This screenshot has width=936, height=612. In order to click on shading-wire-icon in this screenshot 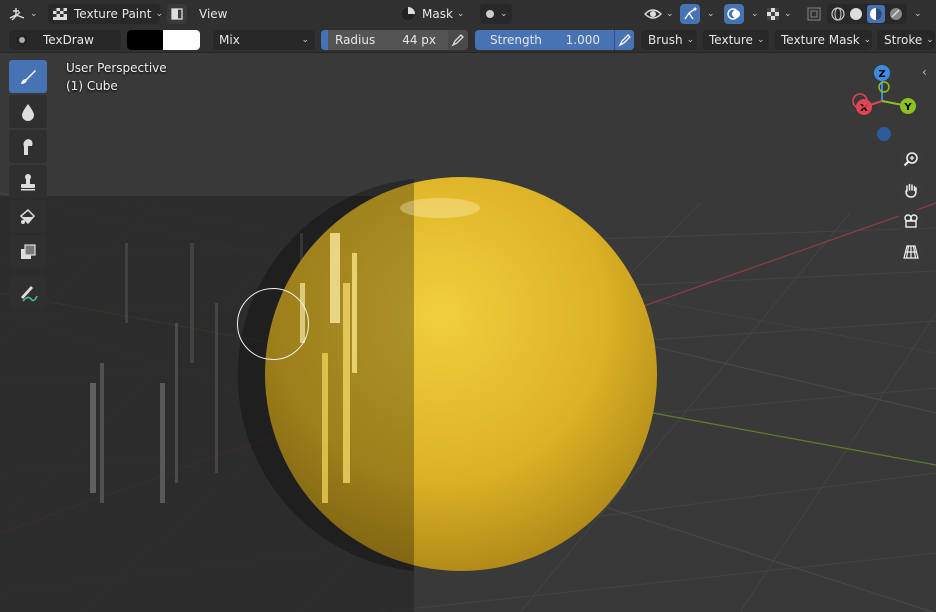, I will do `click(838, 14)`.